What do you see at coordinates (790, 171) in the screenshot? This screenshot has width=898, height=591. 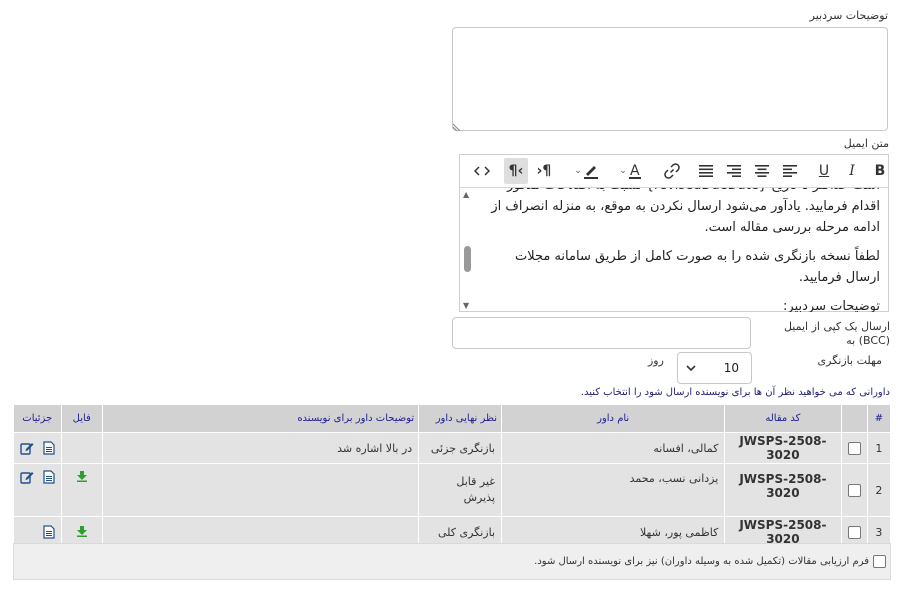 I see `align-left-icon` at bounding box center [790, 171].